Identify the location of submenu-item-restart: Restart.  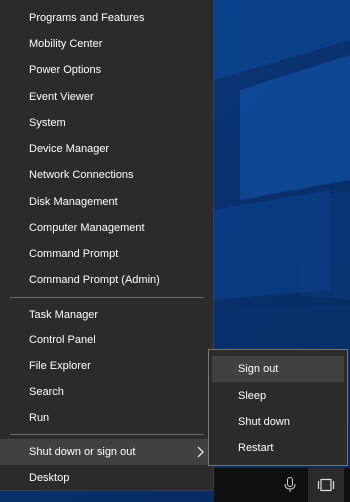
(278, 448).